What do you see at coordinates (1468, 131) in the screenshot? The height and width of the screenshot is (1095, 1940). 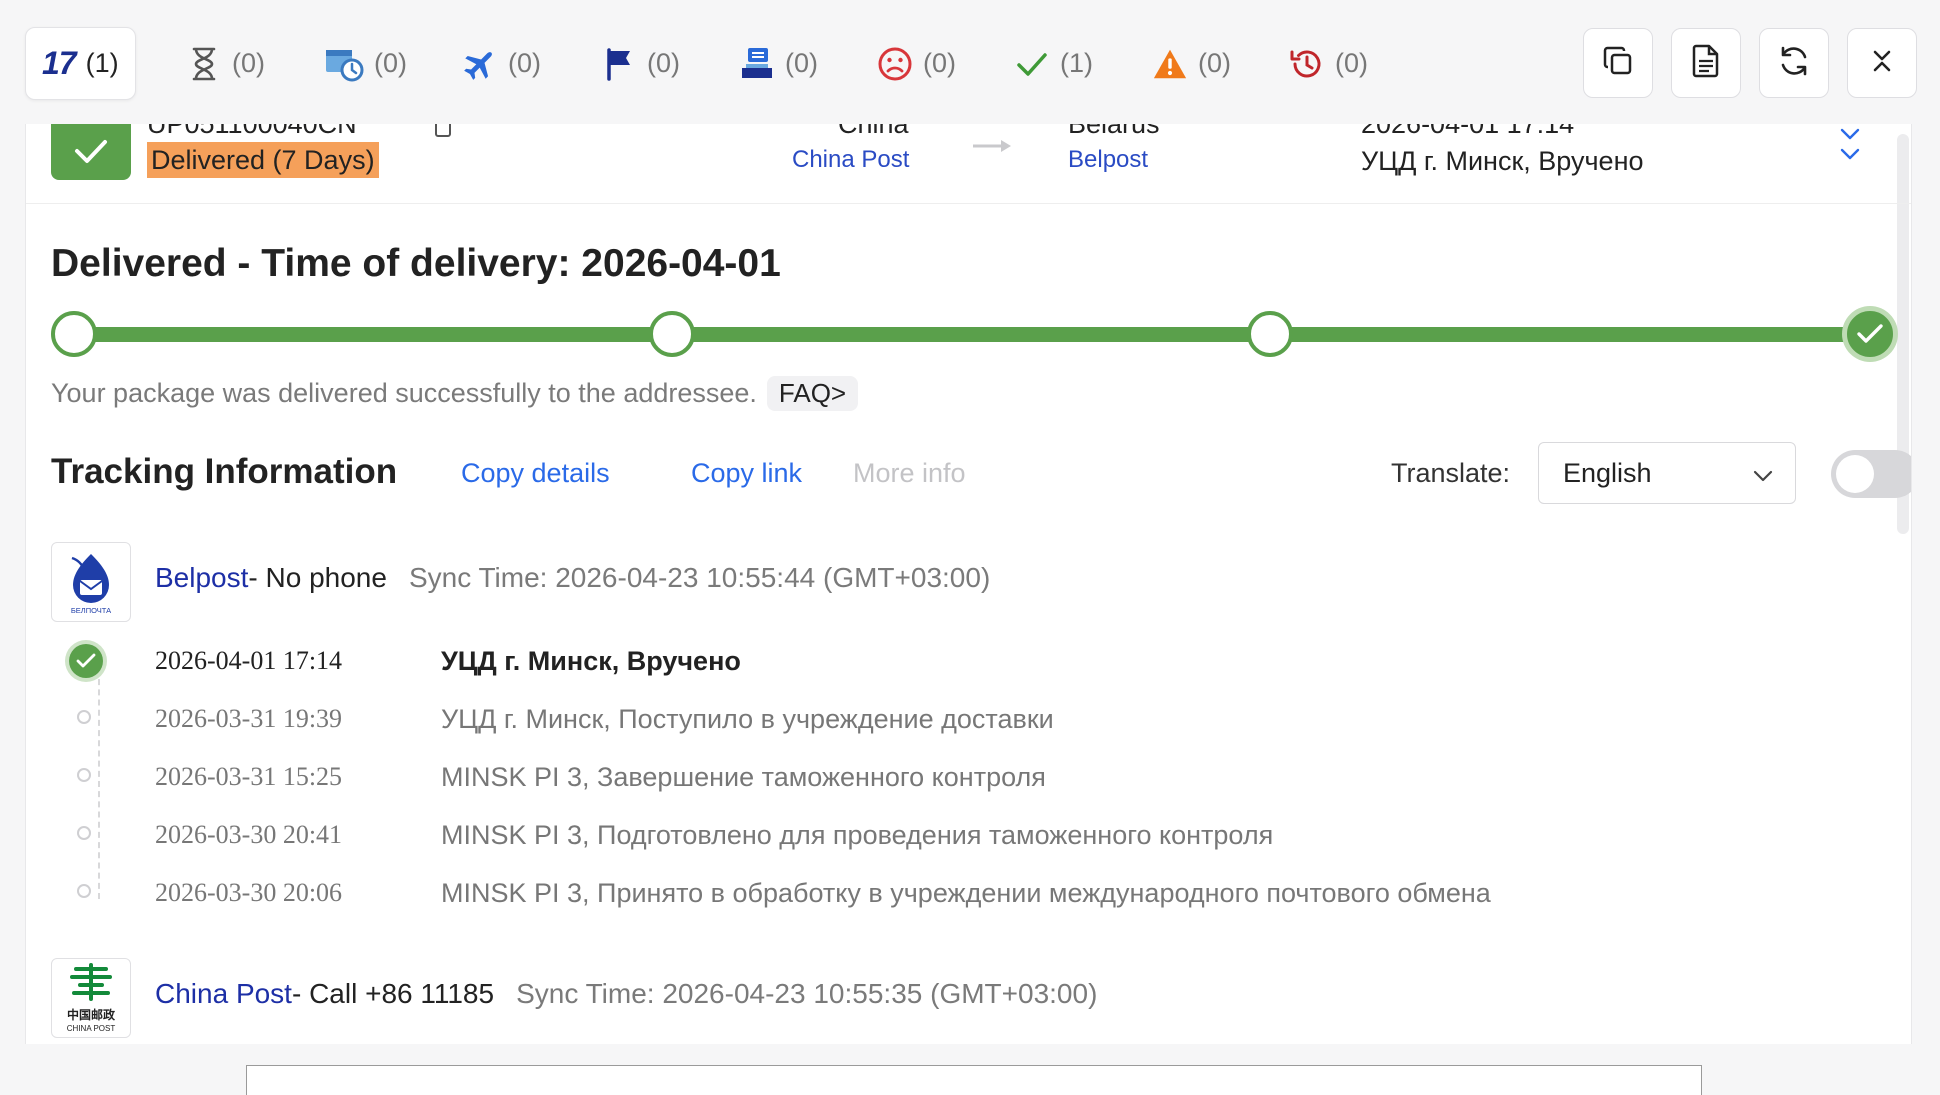 I see `last-event-time: 2026-04-01 17:14` at bounding box center [1468, 131].